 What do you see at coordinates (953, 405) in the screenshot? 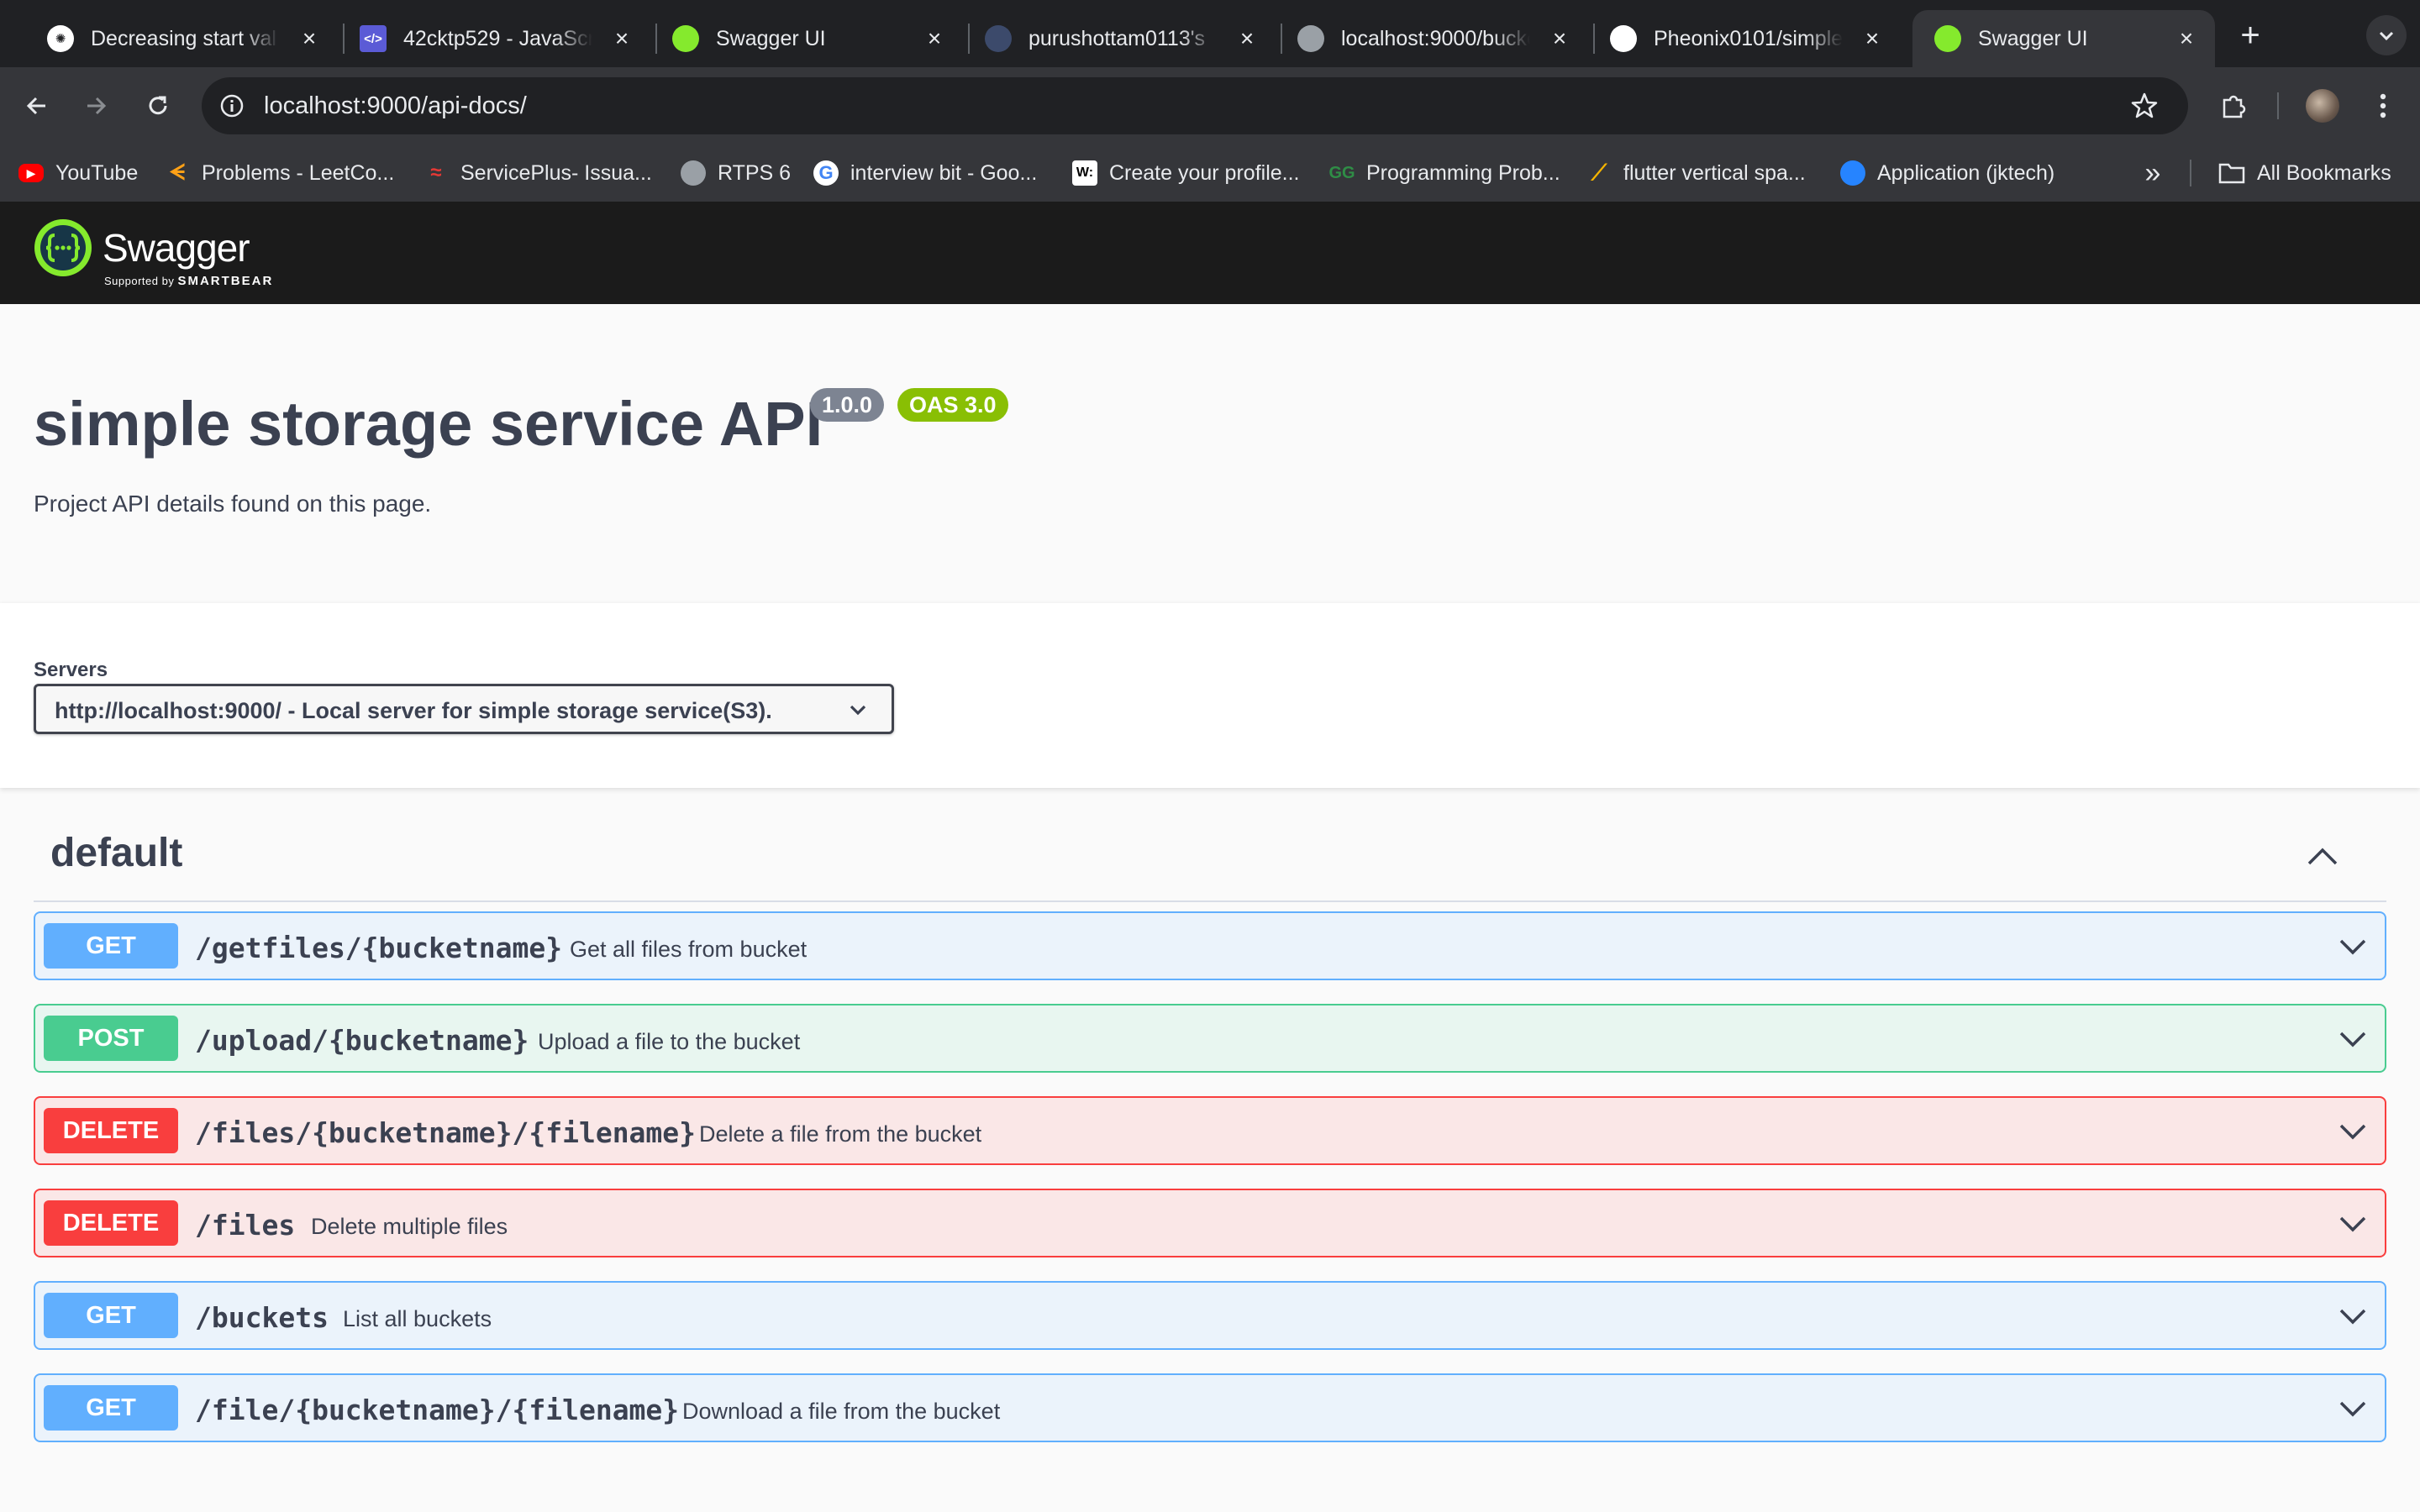
I see `oas-badge: OAS 3.0` at bounding box center [953, 405].